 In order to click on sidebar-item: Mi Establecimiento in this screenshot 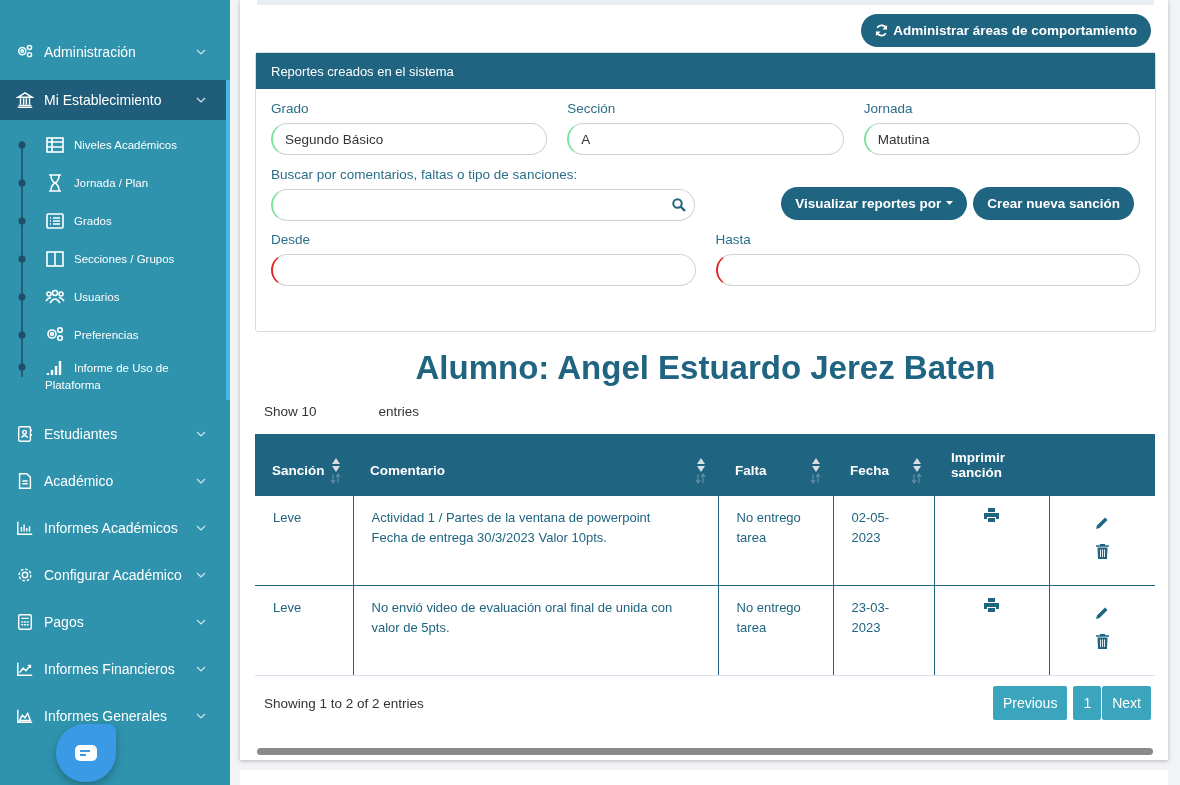, I will do `click(113, 100)`.